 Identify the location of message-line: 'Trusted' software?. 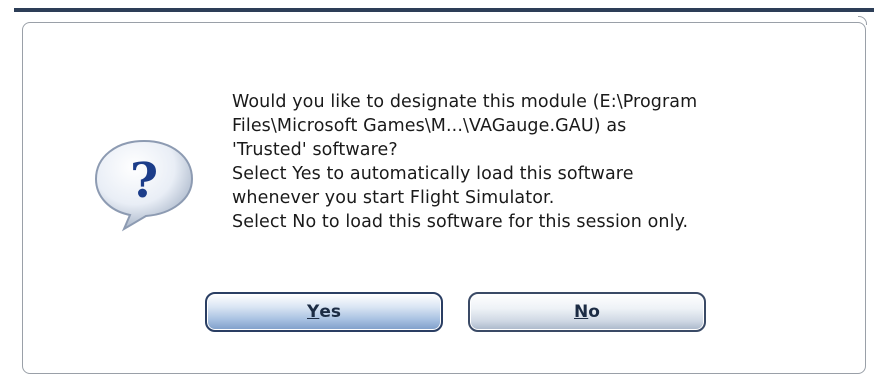
(315, 150).